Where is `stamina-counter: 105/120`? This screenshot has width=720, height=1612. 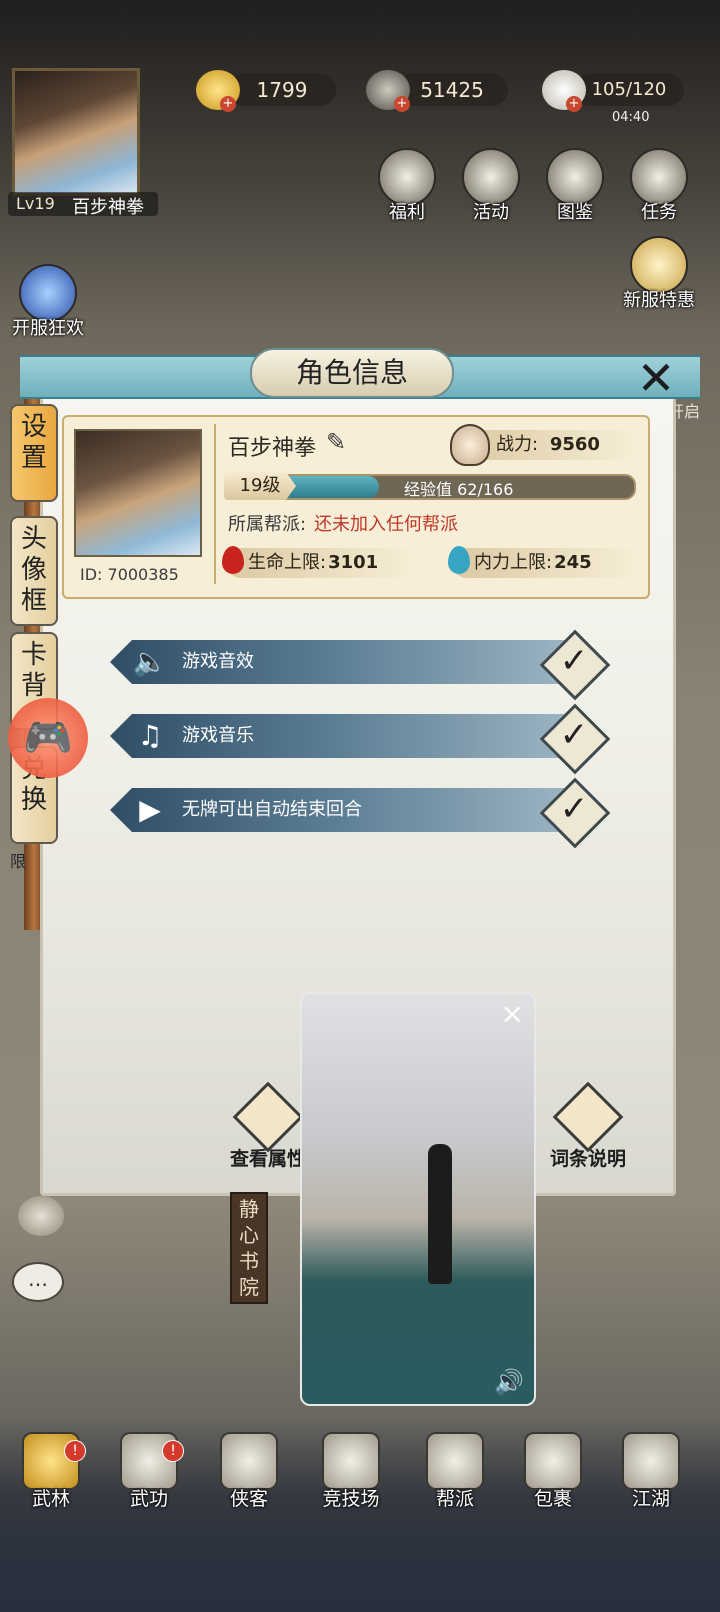 stamina-counter: 105/120 is located at coordinates (629, 90).